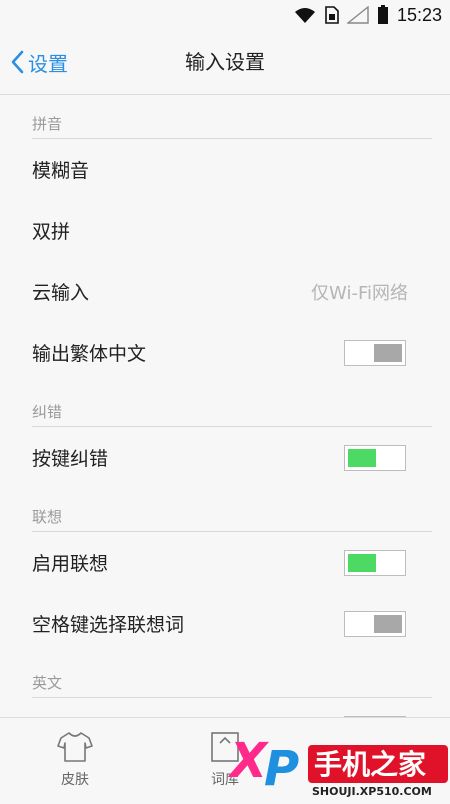 This screenshot has height=804, width=450. Describe the element at coordinates (17, 62) in the screenshot. I see `chevron-left-icon` at that location.